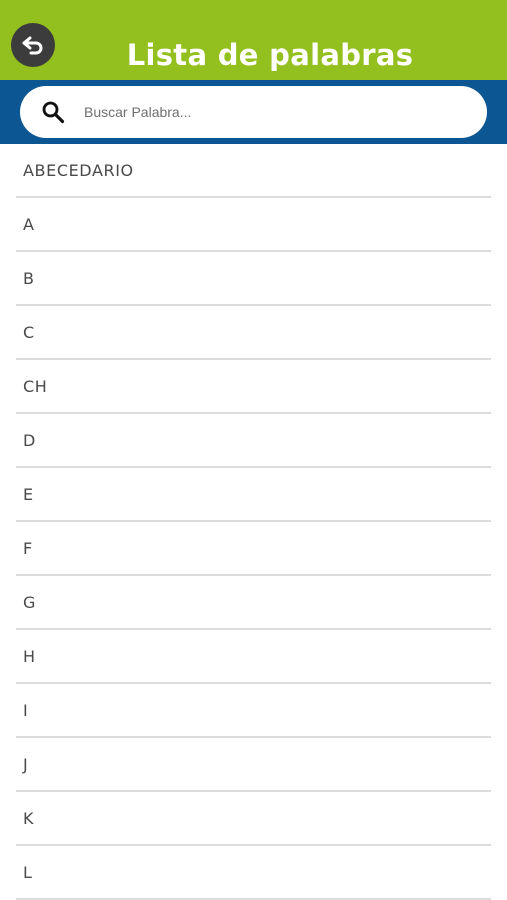 The width and height of the screenshot is (507, 900). What do you see at coordinates (253, 225) in the screenshot?
I see `list-item: A` at bounding box center [253, 225].